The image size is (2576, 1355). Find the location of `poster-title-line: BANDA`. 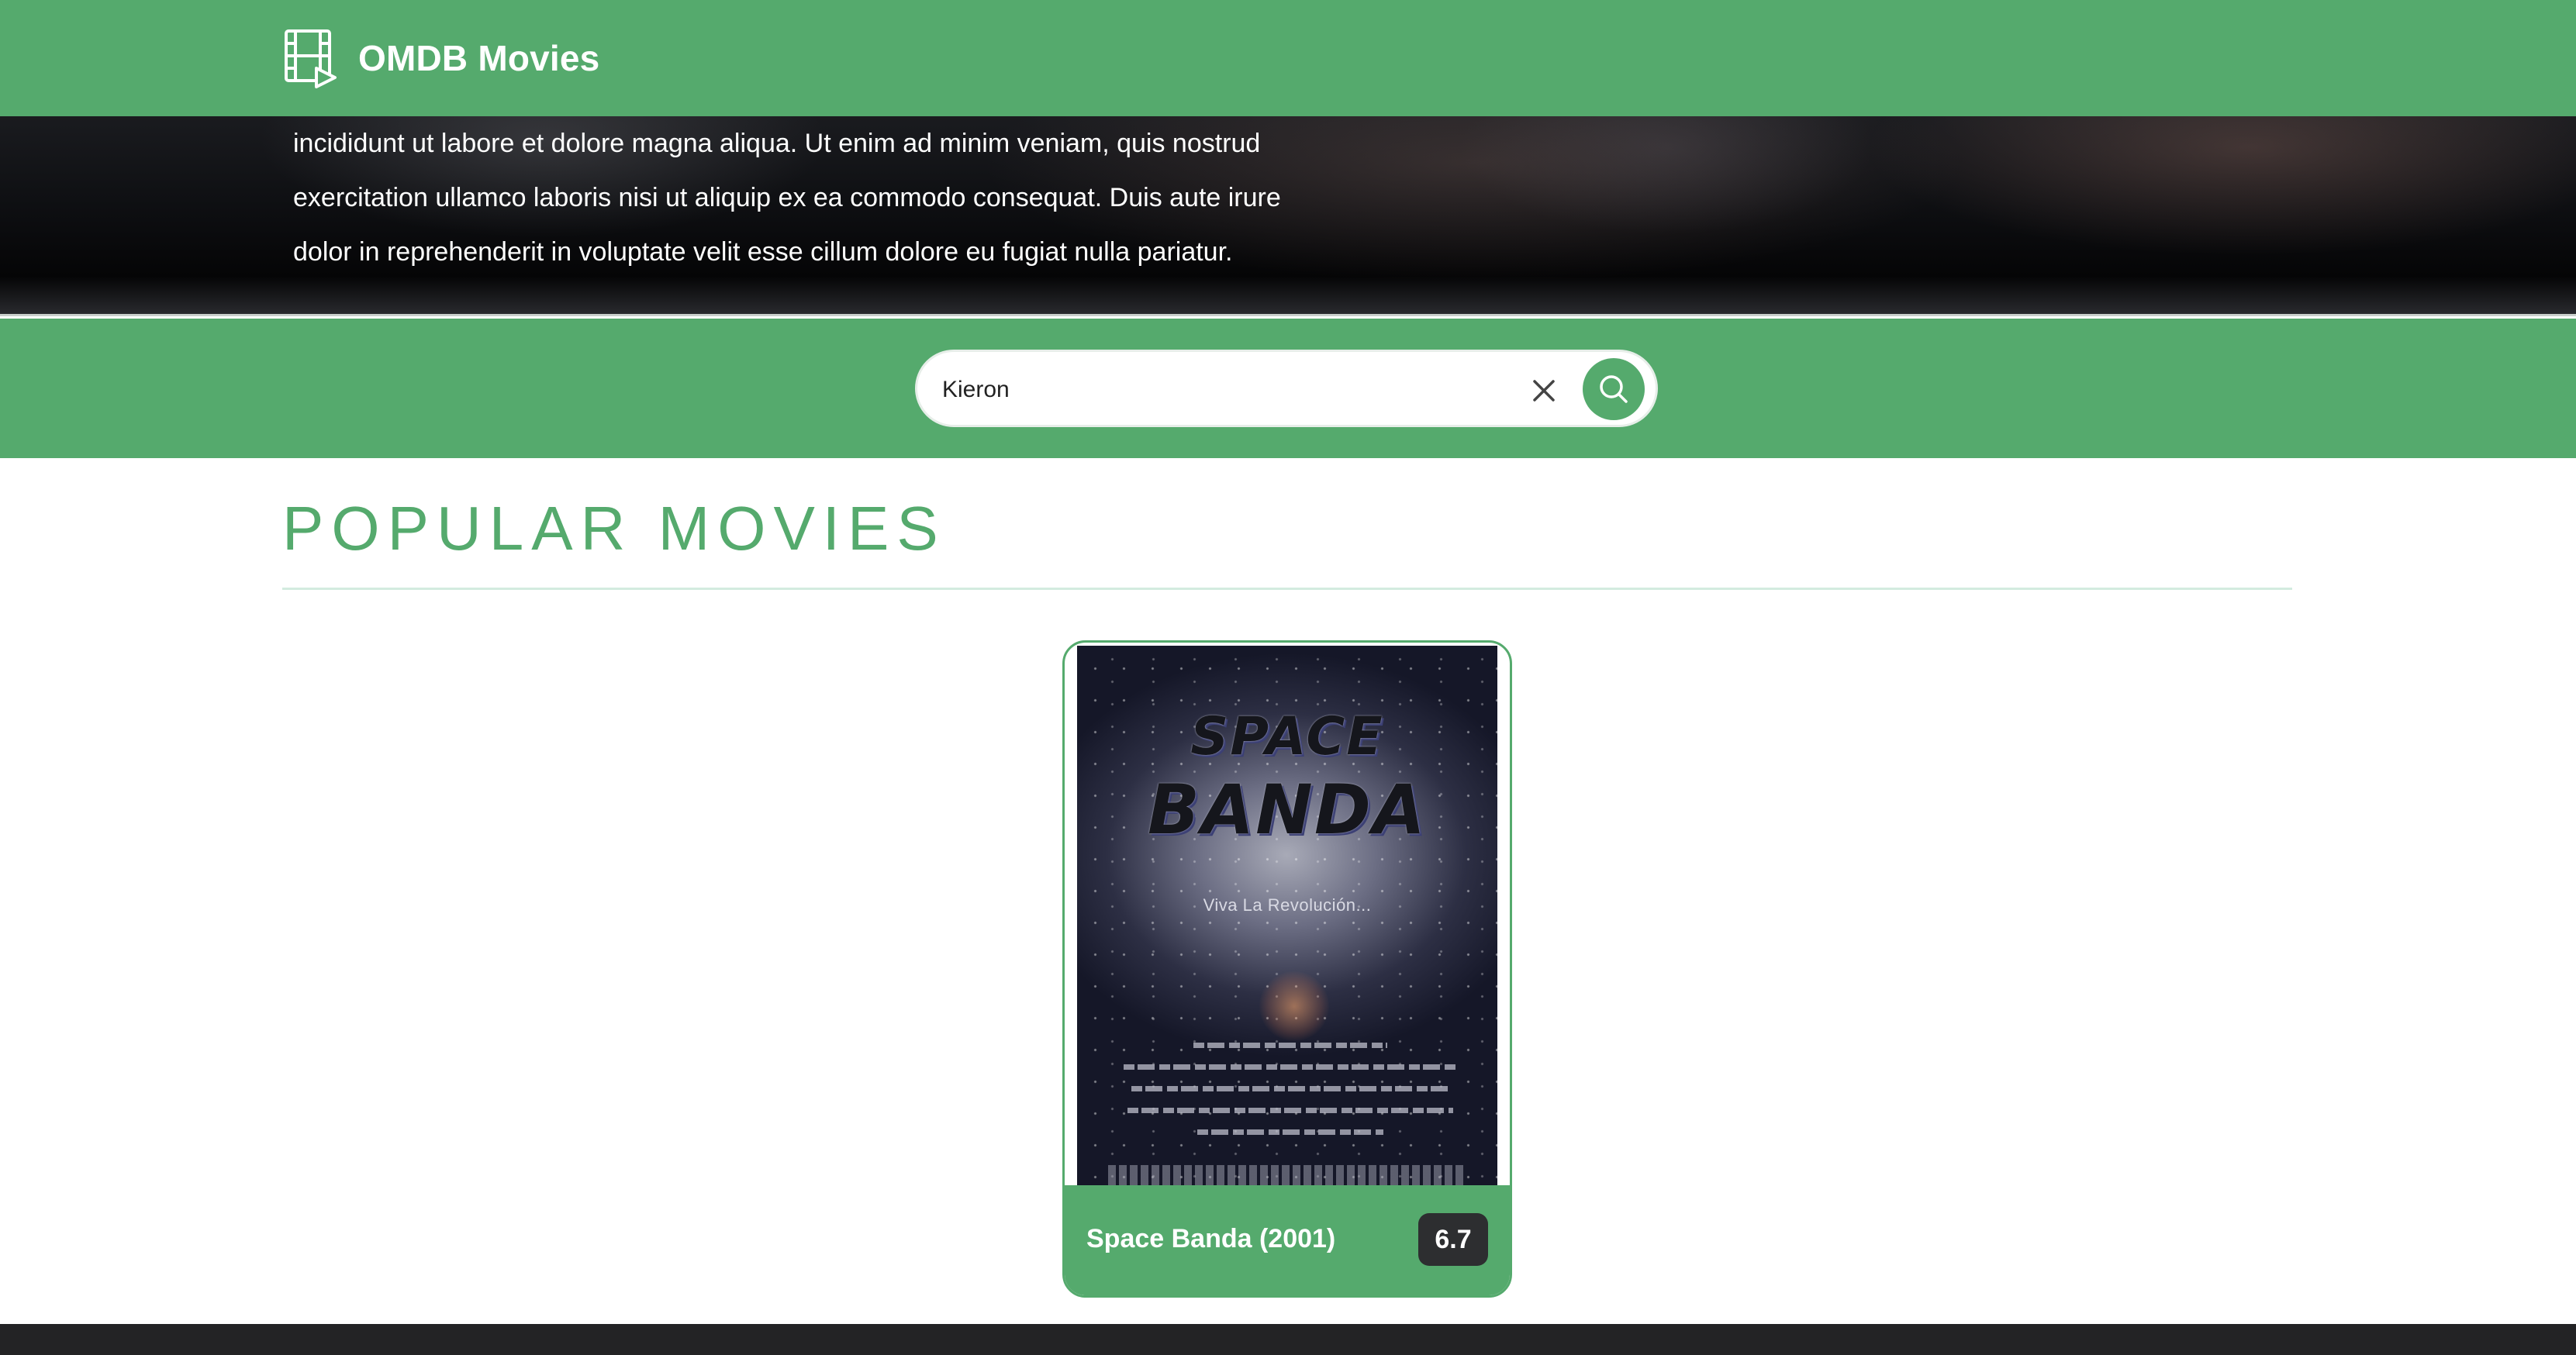

poster-title-line: BANDA is located at coordinates (1287, 810).